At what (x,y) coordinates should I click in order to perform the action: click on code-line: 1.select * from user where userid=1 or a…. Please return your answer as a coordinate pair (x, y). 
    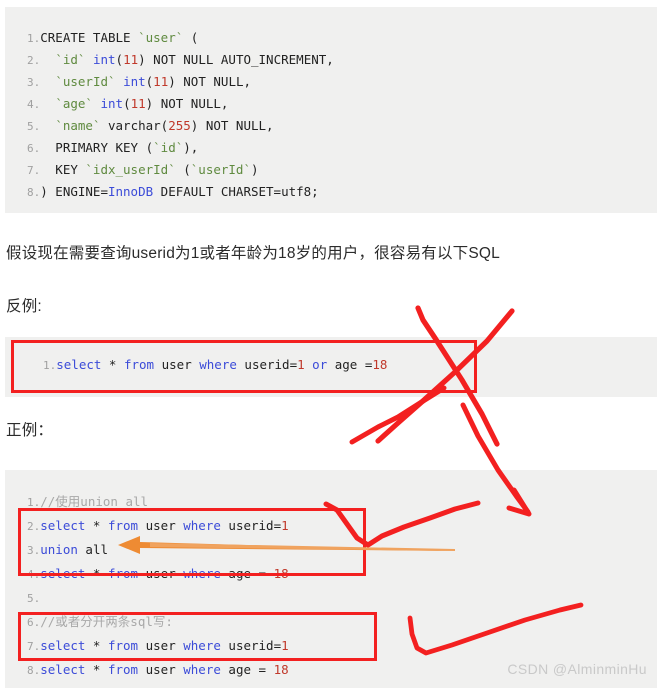
    Looking at the image, I should click on (331, 365).